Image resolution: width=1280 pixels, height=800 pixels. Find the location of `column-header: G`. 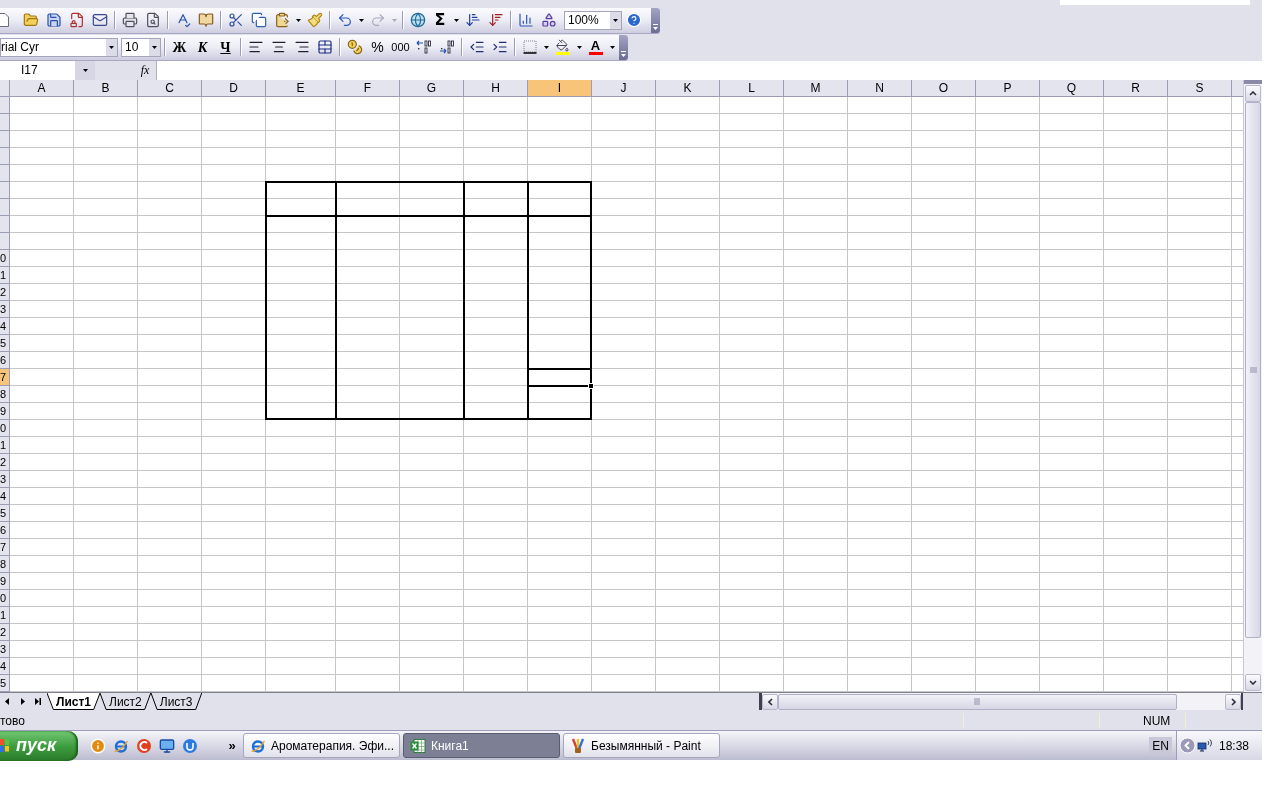

column-header: G is located at coordinates (432, 88).